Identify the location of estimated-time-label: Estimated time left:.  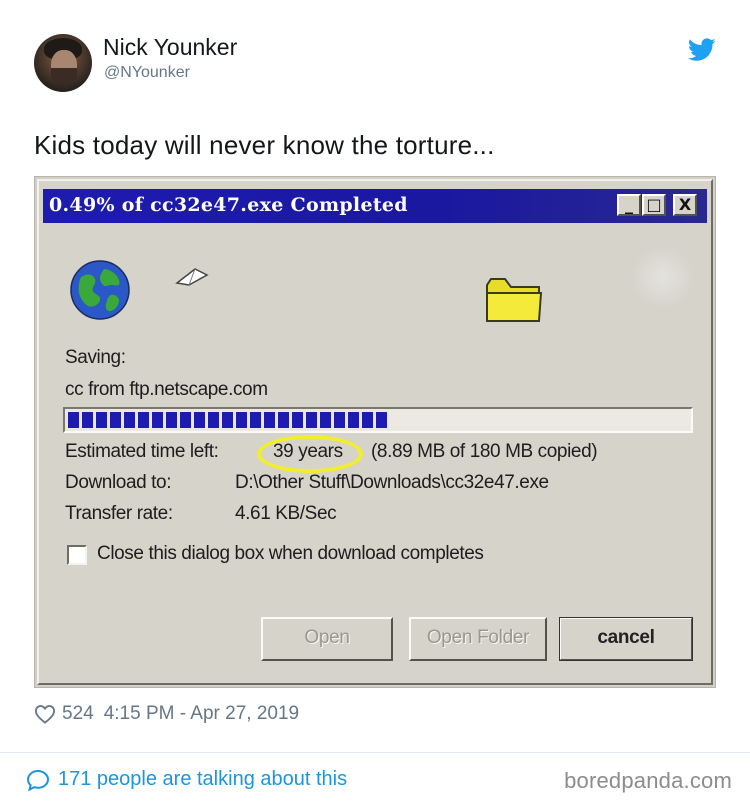
(142, 451).